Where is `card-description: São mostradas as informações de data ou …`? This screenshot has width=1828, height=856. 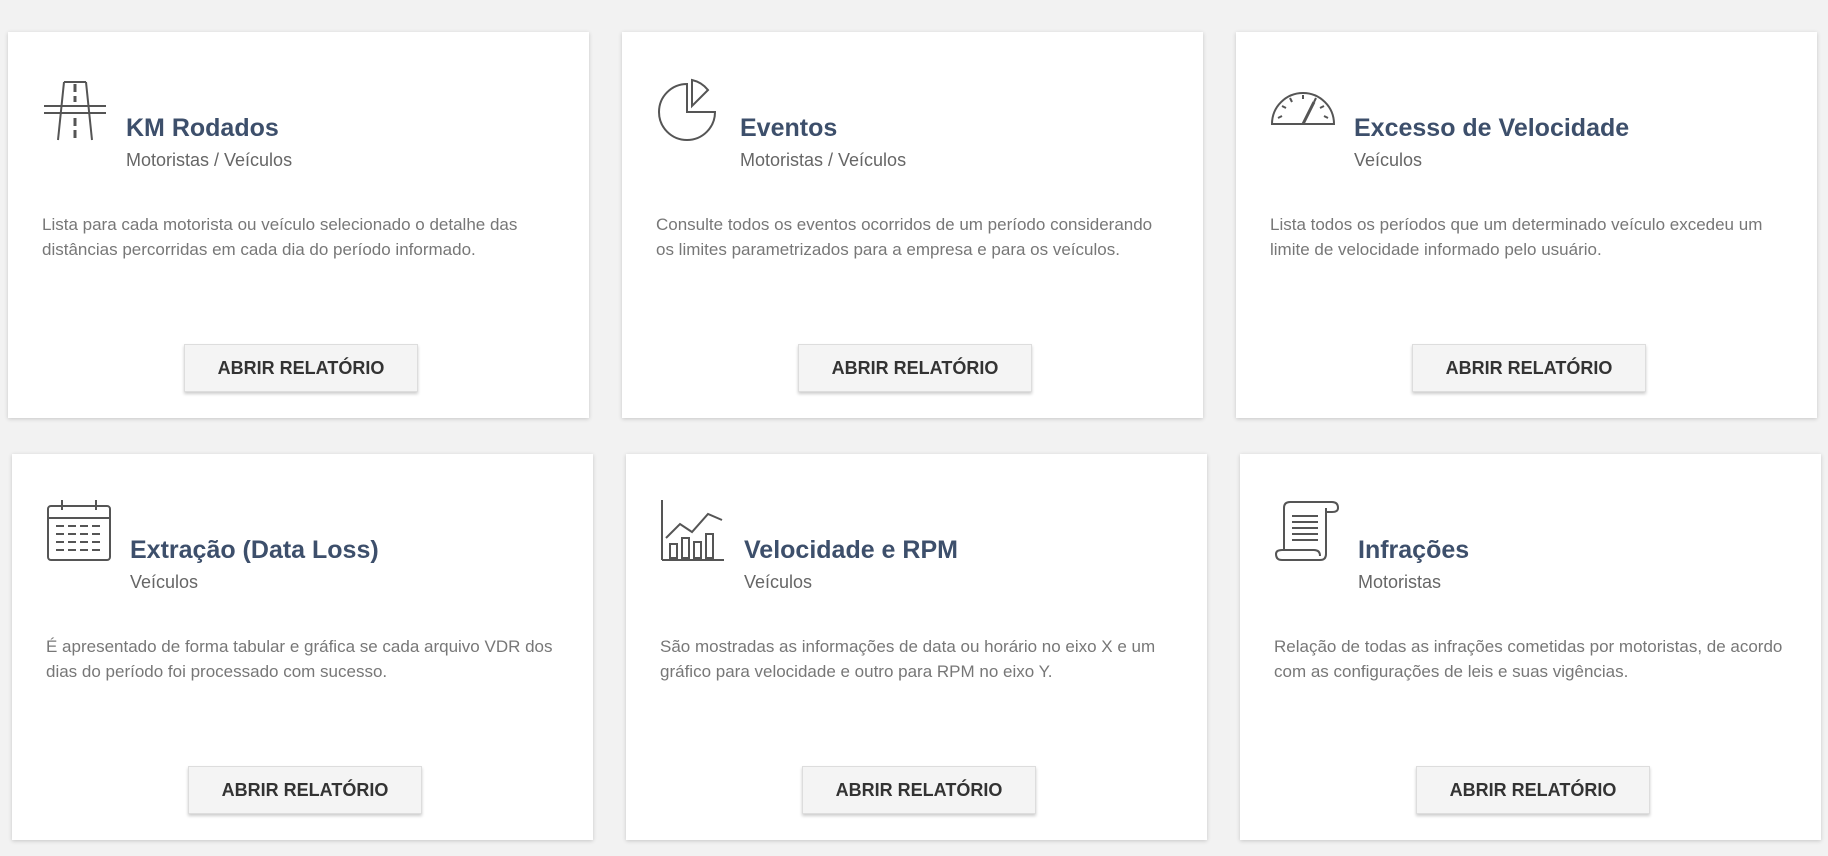
card-description: São mostradas as informações de data ou … is located at coordinates (908, 659).